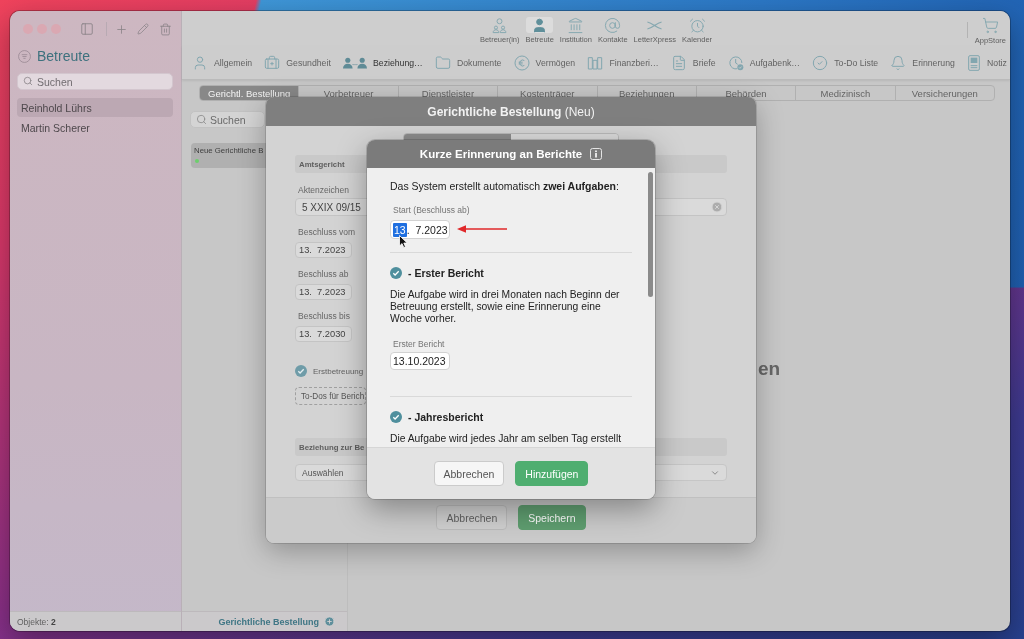  What do you see at coordinates (329, 621) in the screenshot?
I see `plus-circle-icon` at bounding box center [329, 621].